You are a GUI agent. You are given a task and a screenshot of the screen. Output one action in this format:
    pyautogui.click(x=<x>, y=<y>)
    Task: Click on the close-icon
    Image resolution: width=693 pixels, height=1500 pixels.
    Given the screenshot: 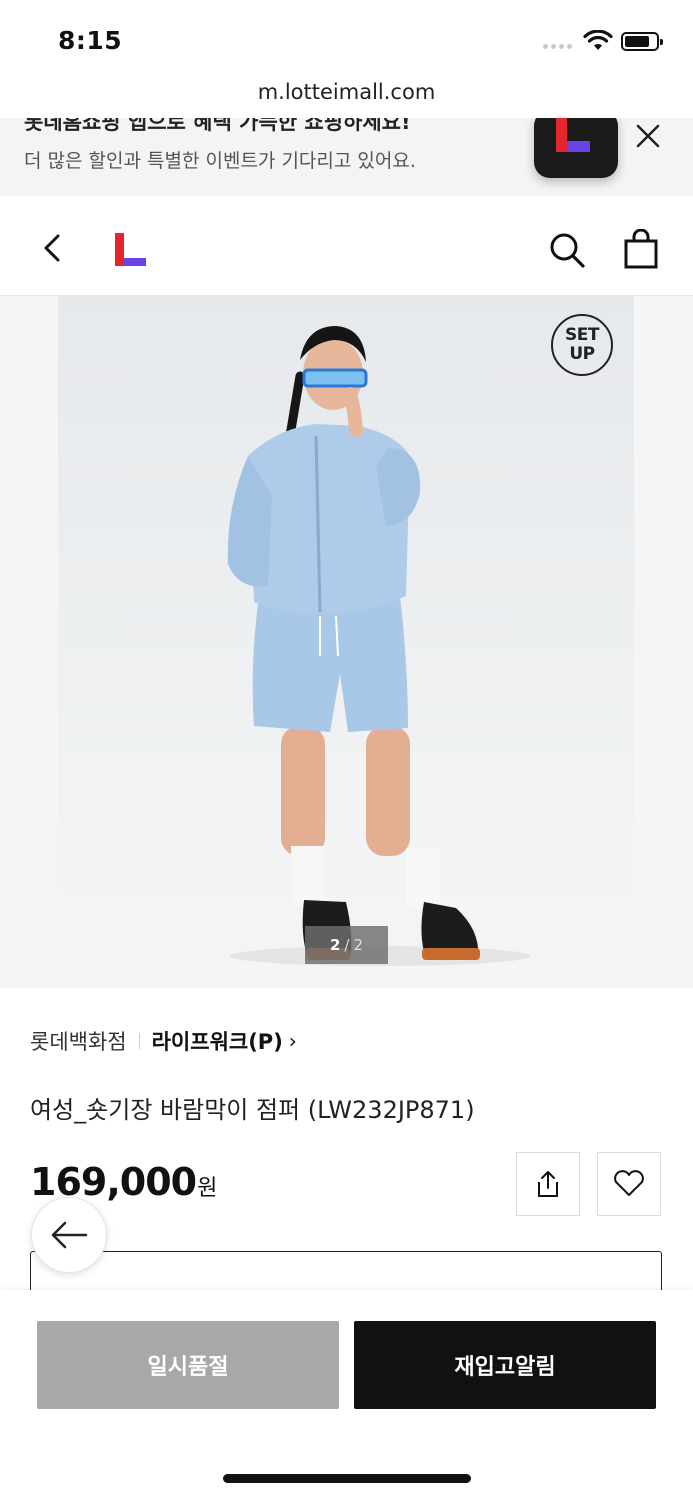 What is the action you would take?
    pyautogui.click(x=648, y=136)
    